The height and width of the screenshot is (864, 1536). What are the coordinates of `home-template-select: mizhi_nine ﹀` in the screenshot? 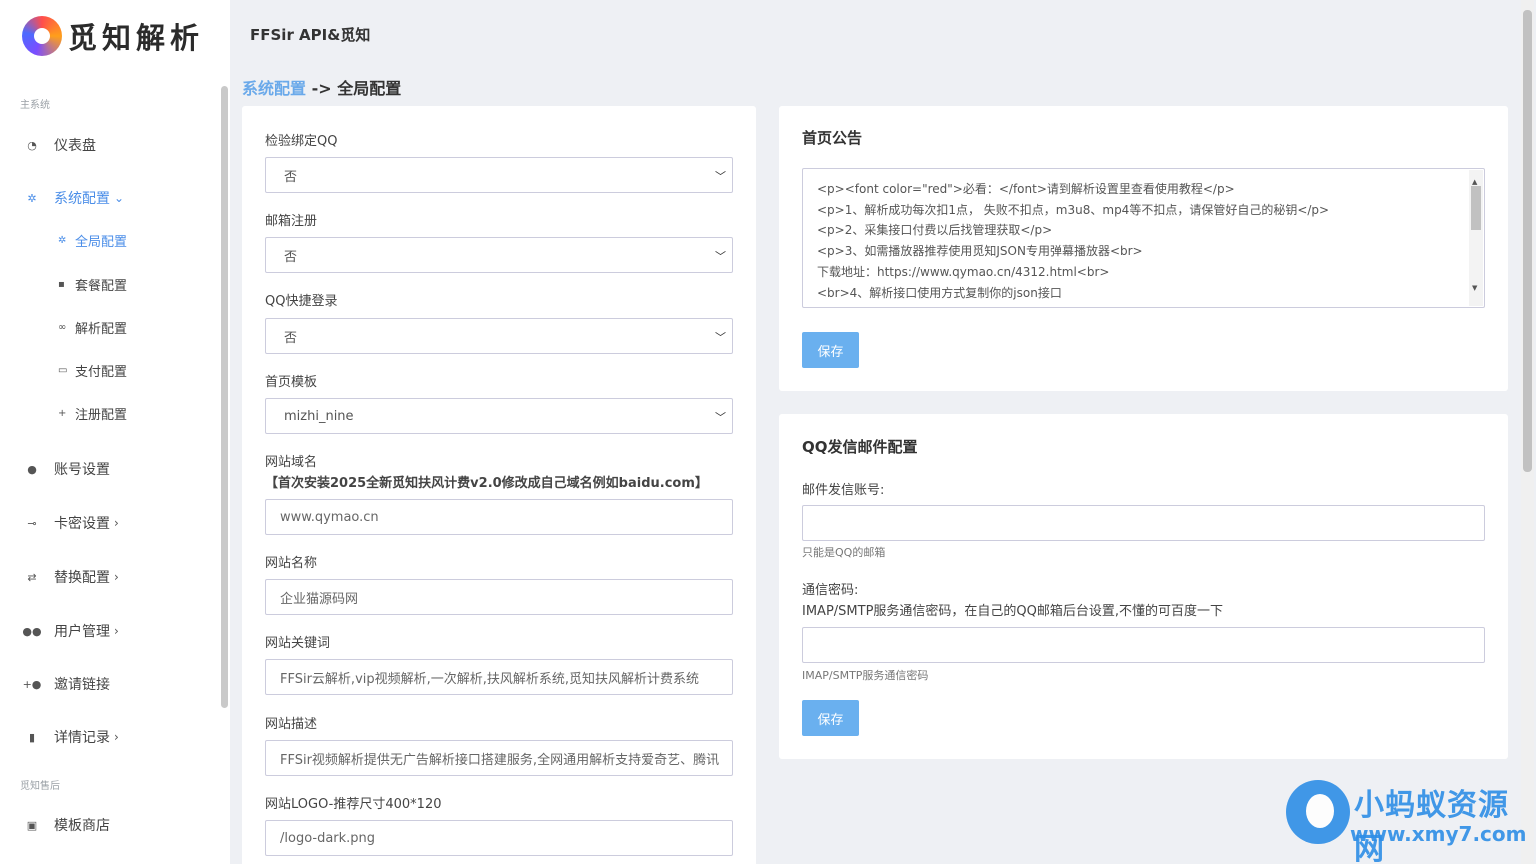 It's located at (499, 416).